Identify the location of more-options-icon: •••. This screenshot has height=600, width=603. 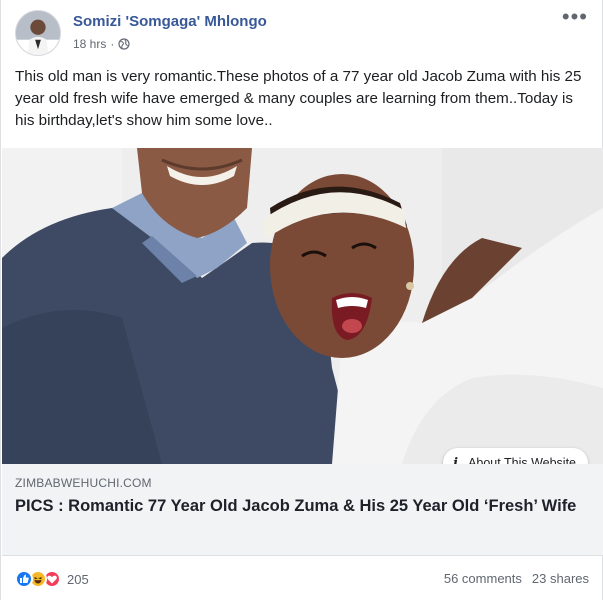
(575, 17).